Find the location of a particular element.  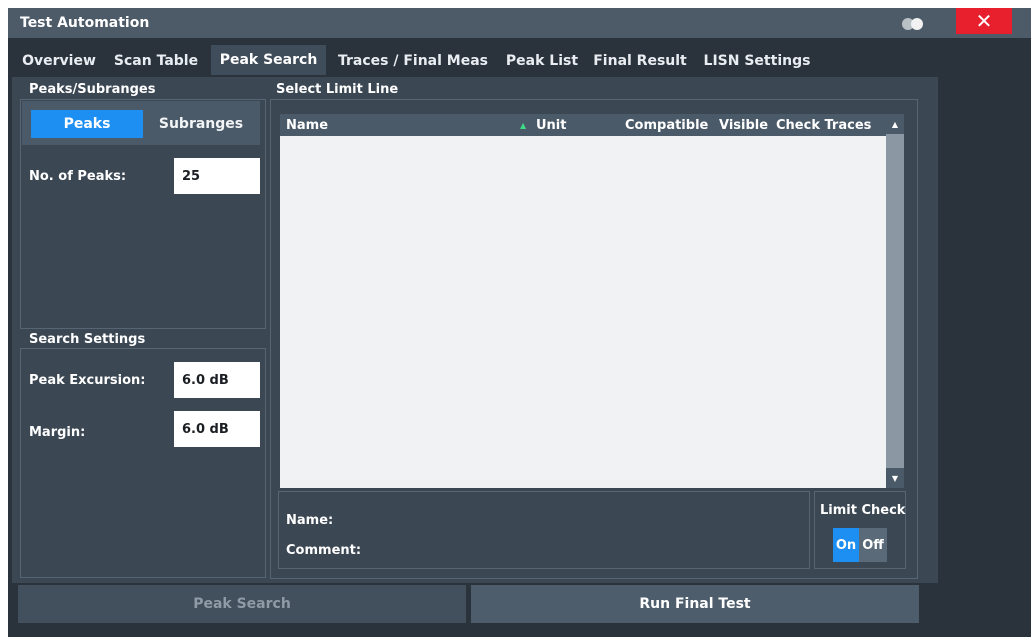

table-scrollbar: ▲ ▼ is located at coordinates (895, 301).